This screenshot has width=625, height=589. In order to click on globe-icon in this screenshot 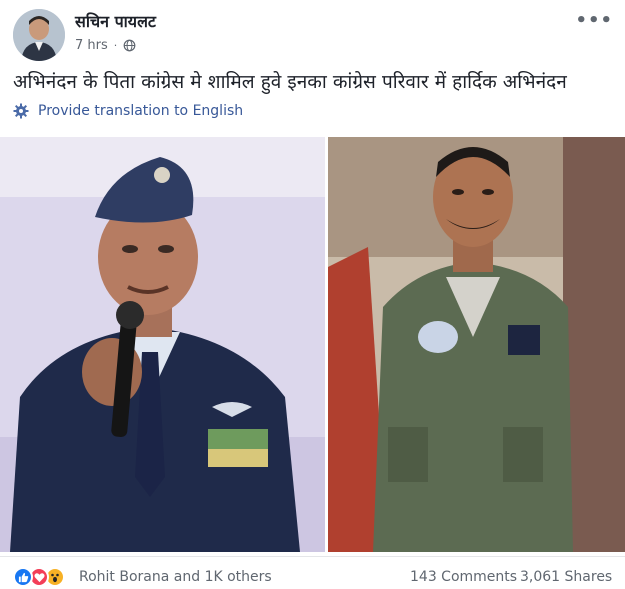, I will do `click(129, 45)`.